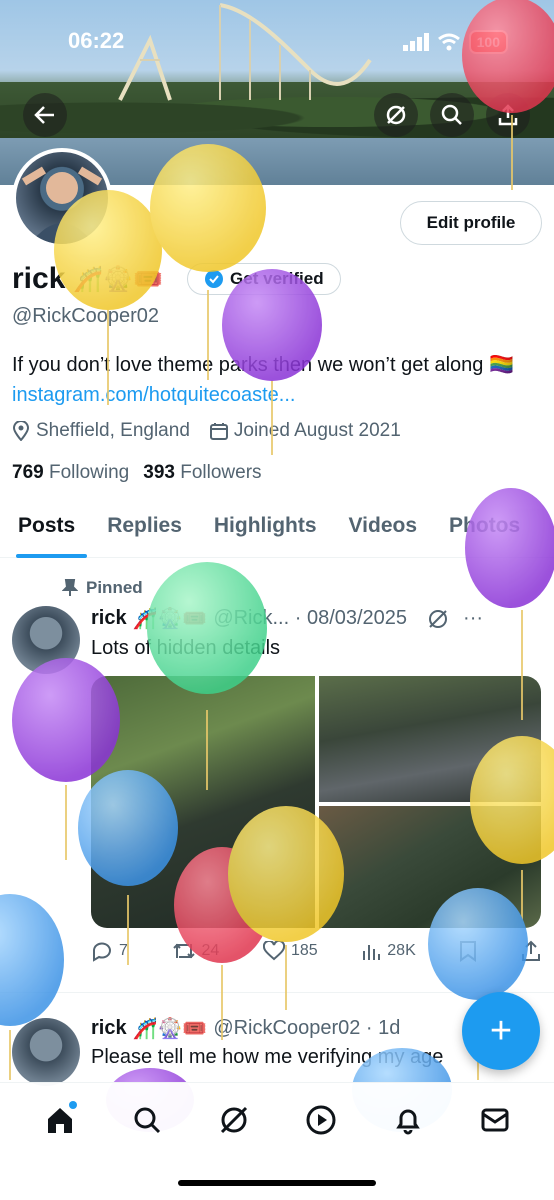 This screenshot has height=1200, width=554. What do you see at coordinates (89, 472) in the screenshot?
I see `following-label: Following` at bounding box center [89, 472].